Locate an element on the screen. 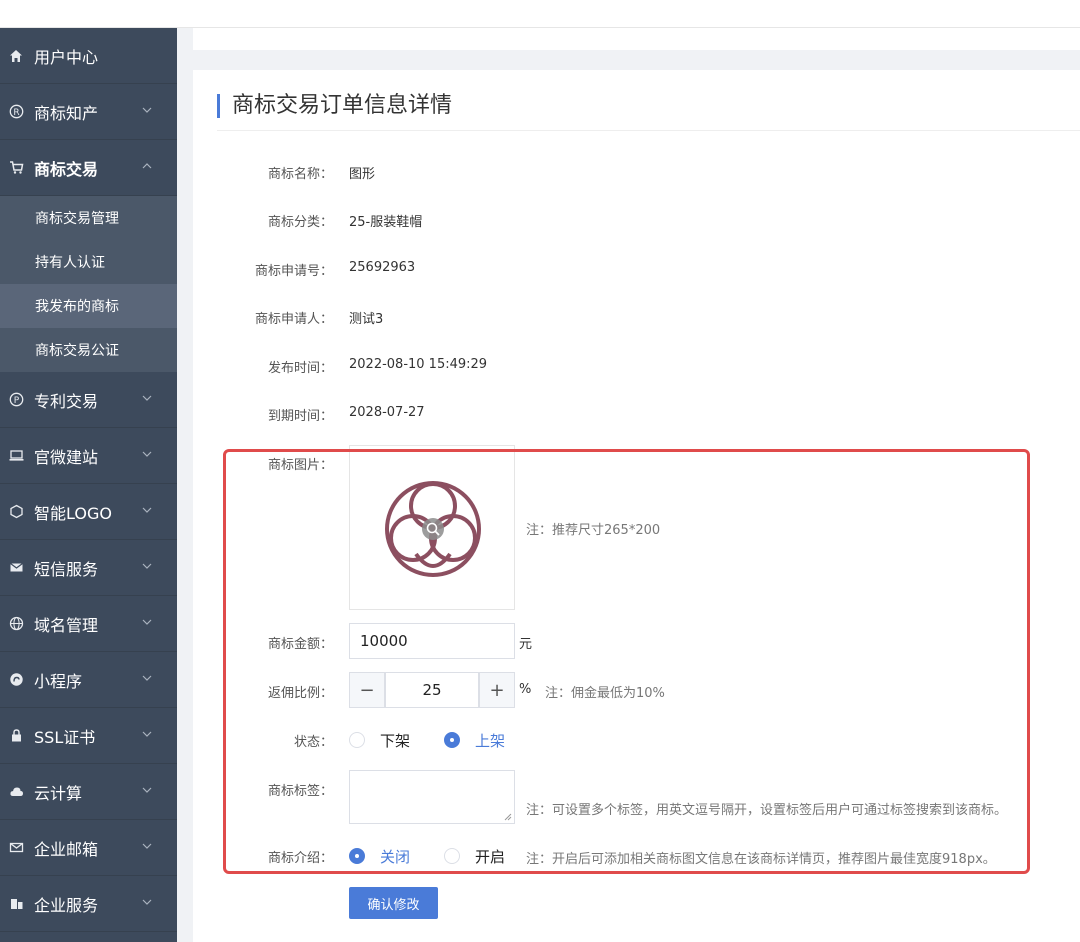 The height and width of the screenshot is (942, 1080). trademark-class-value: 25-服装鞋帽 is located at coordinates (386, 222).